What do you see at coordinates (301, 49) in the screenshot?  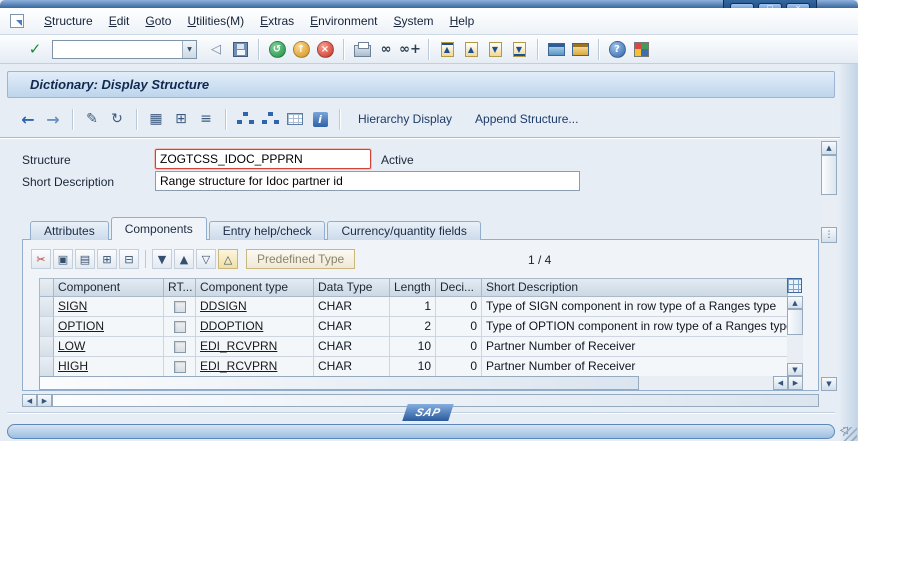 I see `exit-button: ↑` at bounding box center [301, 49].